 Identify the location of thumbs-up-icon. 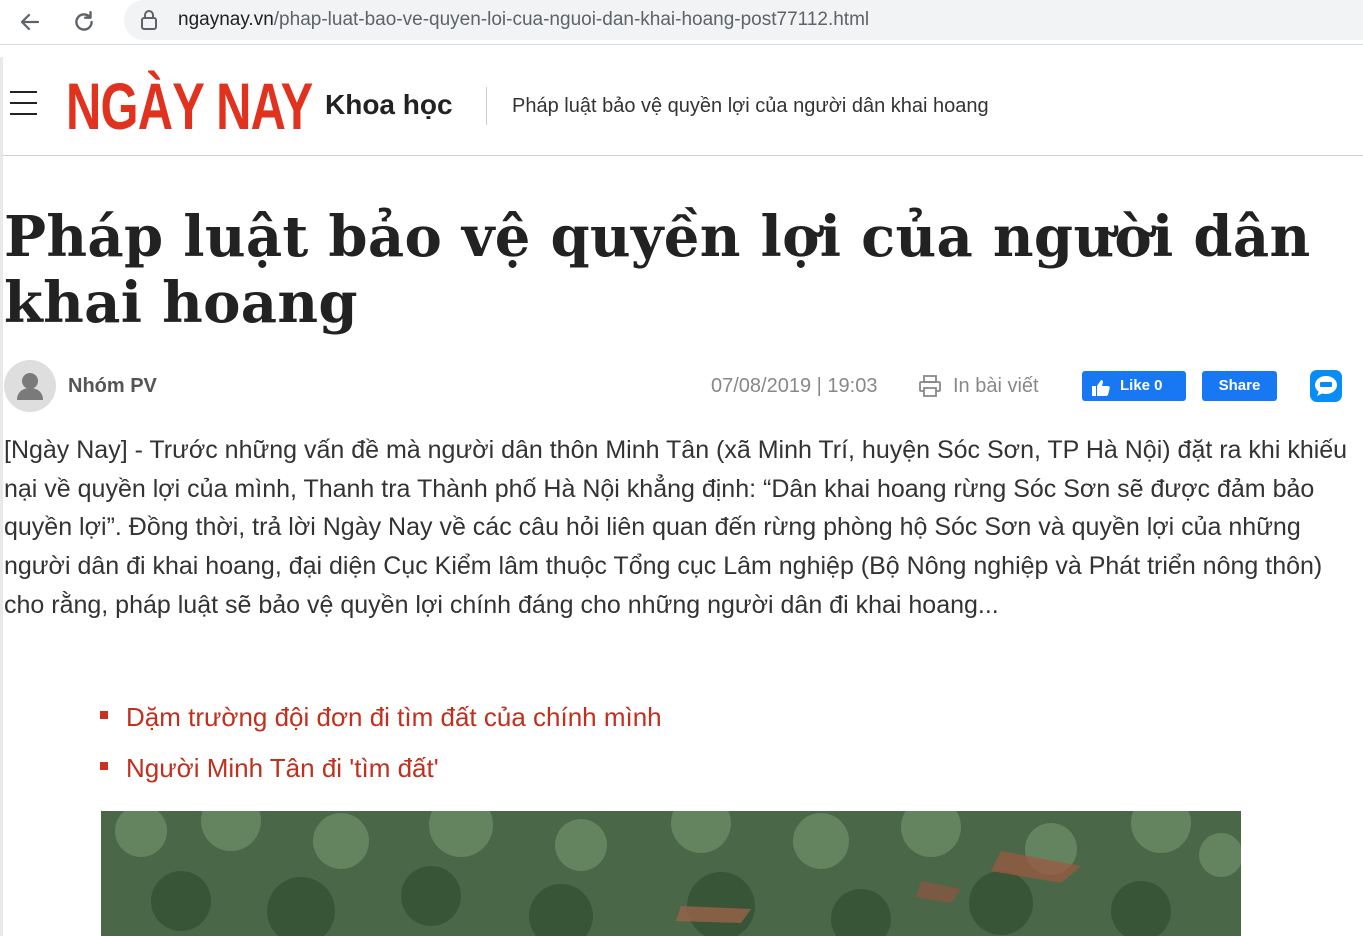
(1101, 386).